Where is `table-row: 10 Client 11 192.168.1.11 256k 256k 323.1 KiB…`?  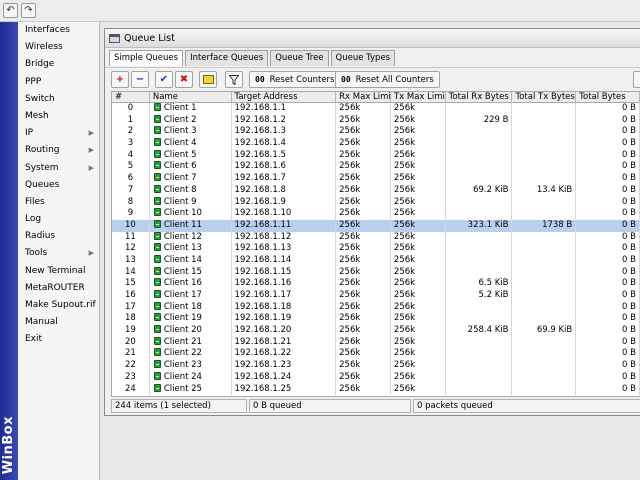 table-row: 10 Client 11 192.168.1.11 256k 256k 323.1 KiB… is located at coordinates (376, 225).